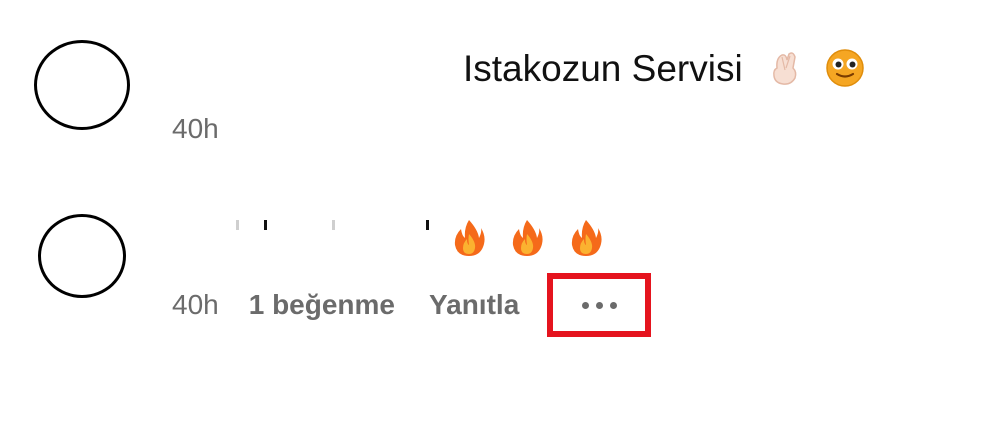 The width and height of the screenshot is (992, 429). I want to click on comment-meta: 40h, so click(210, 129).